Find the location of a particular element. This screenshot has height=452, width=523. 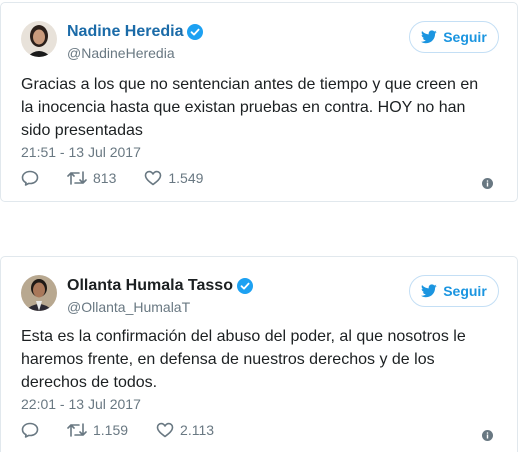

like-button: 2.113 is located at coordinates (185, 430).